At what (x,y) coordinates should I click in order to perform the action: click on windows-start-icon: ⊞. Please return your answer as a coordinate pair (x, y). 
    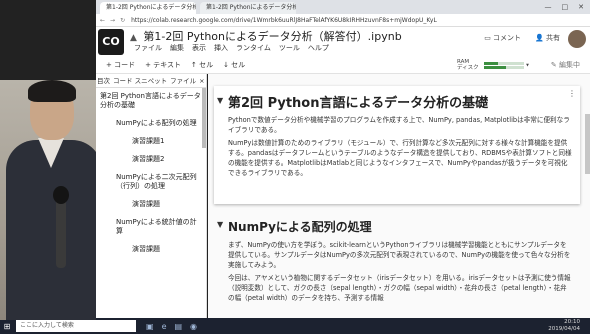
    Looking at the image, I should click on (7, 326).